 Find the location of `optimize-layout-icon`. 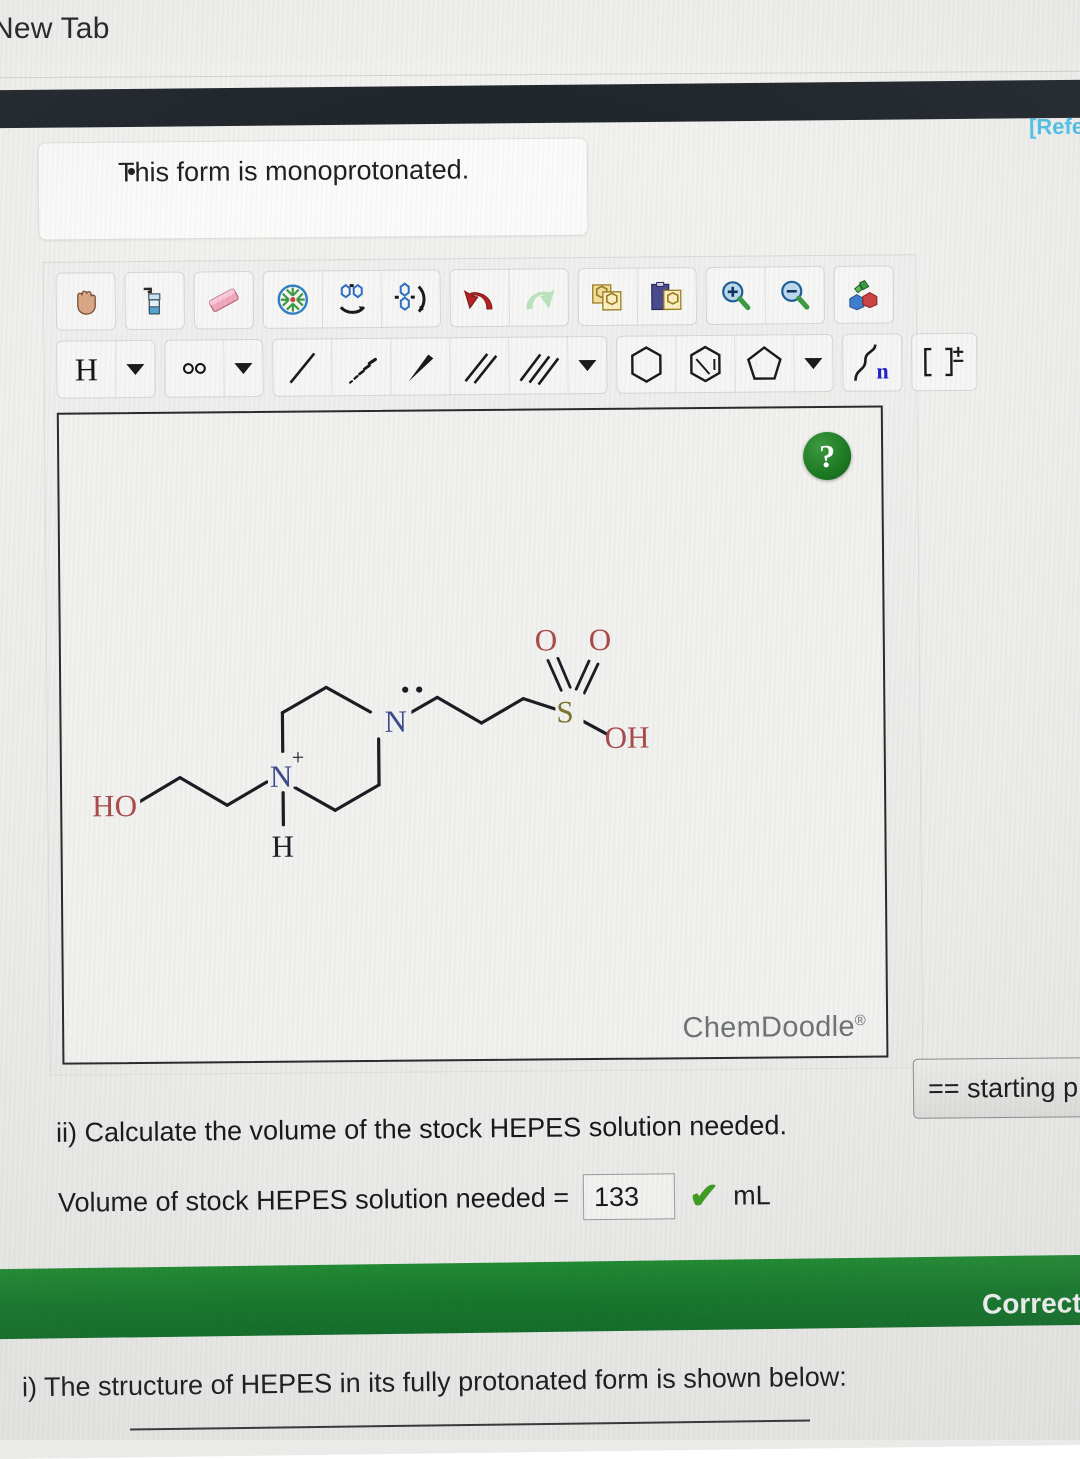

optimize-layout-icon is located at coordinates (293, 299).